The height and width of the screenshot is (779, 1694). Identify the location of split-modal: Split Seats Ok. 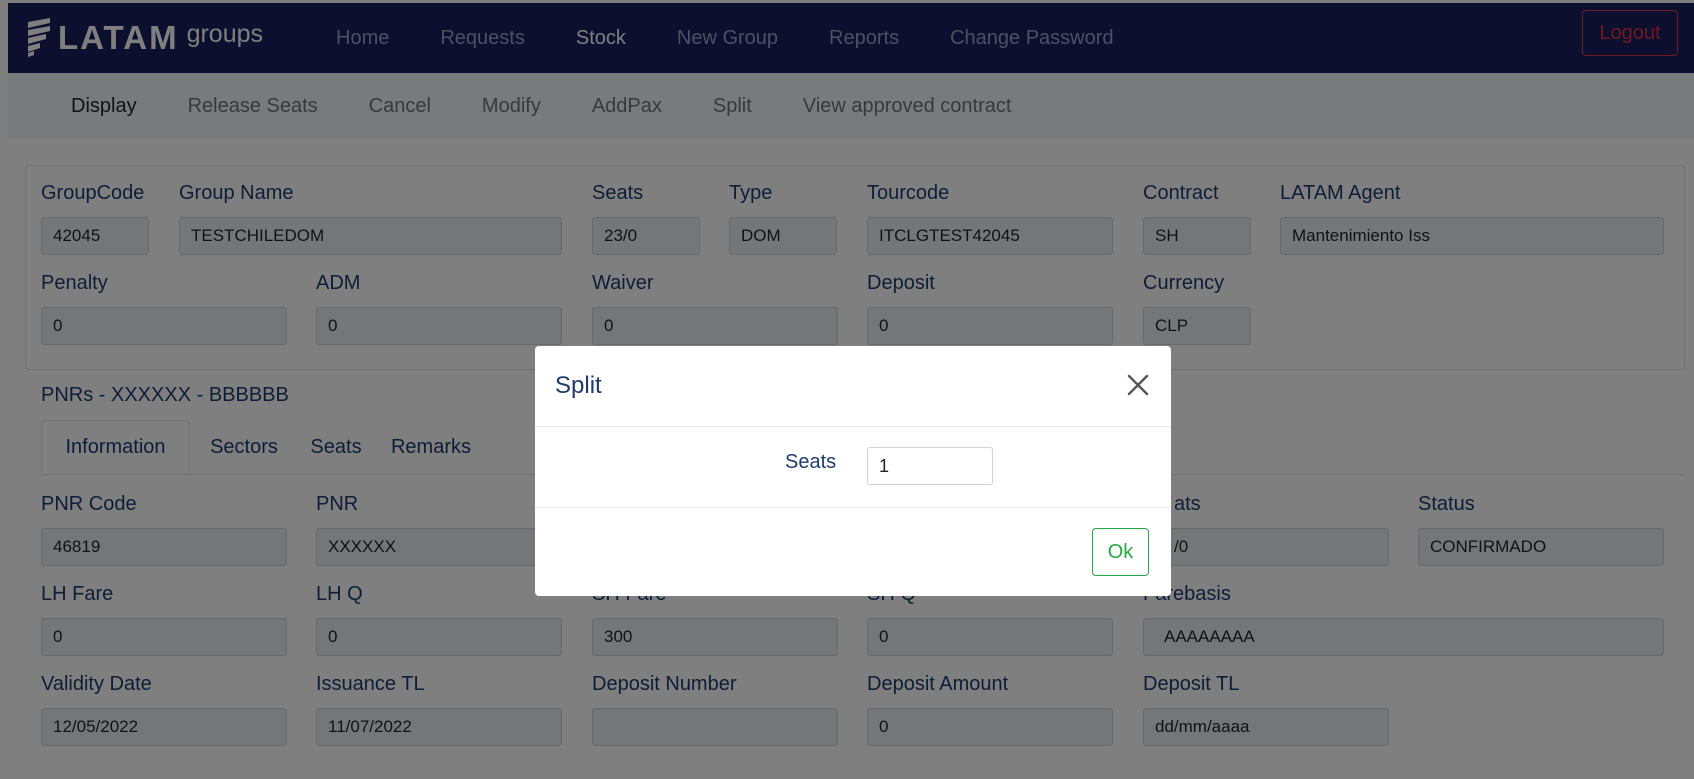
(853, 471).